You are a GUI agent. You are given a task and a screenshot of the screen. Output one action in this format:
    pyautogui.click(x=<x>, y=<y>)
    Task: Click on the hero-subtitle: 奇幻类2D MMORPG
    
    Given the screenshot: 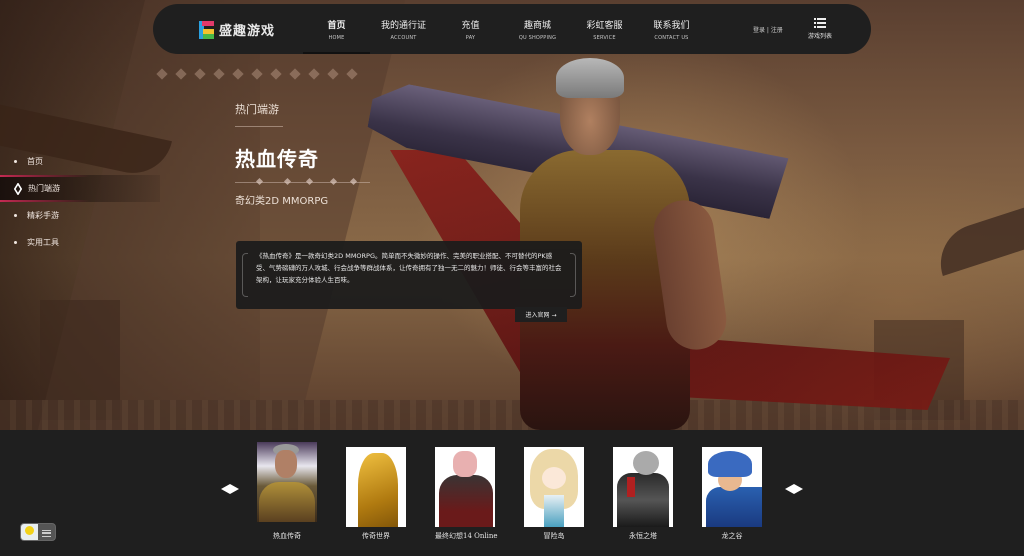 What is the action you would take?
    pyautogui.click(x=282, y=201)
    